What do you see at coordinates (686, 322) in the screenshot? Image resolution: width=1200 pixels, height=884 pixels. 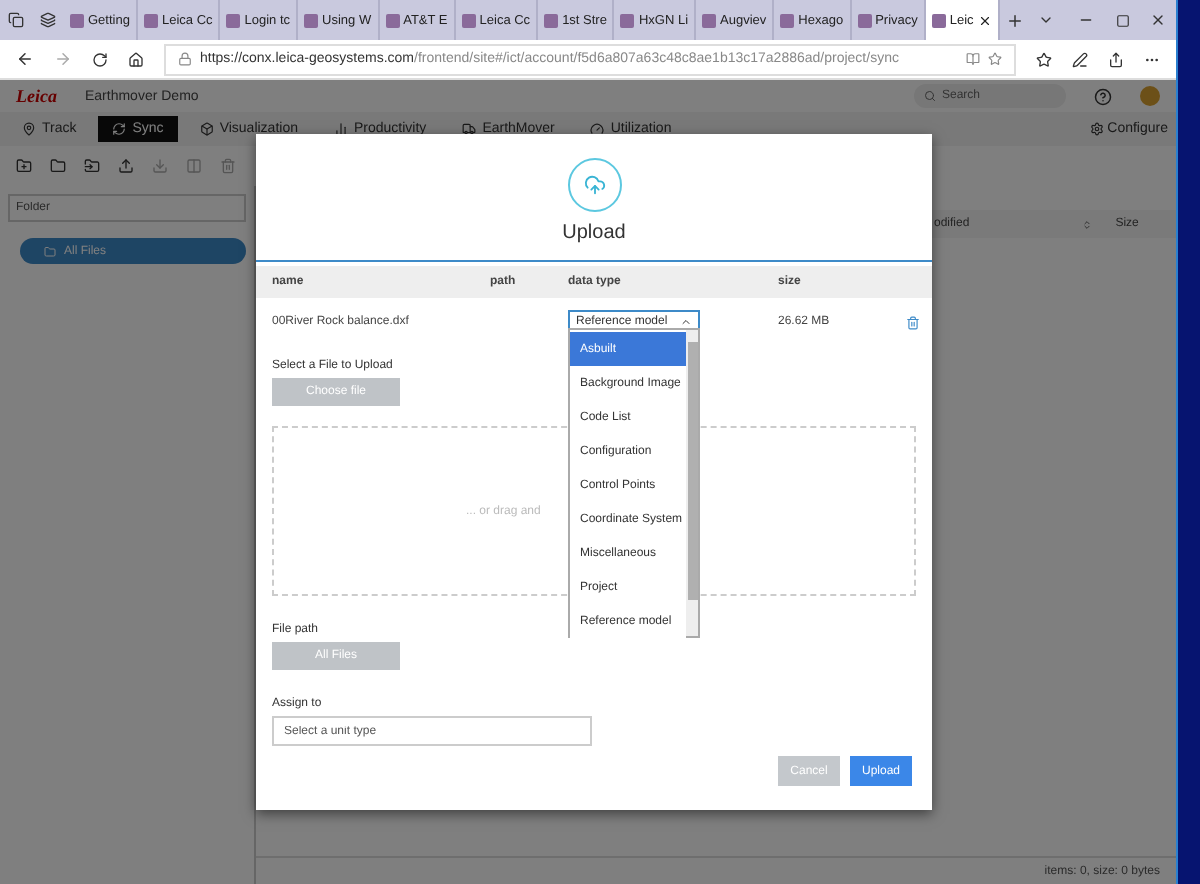 I see `chevron-up-icon` at bounding box center [686, 322].